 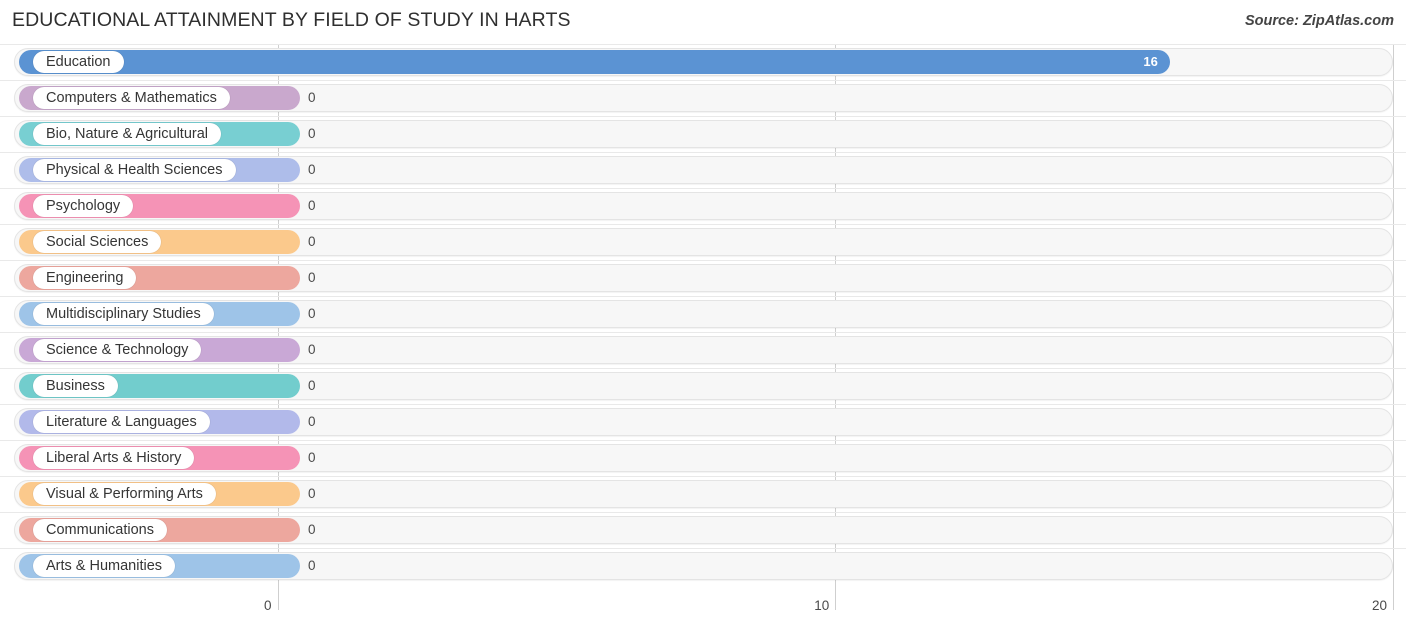 I want to click on bar-row: 0 Computers & Mathematics, so click(x=703, y=98).